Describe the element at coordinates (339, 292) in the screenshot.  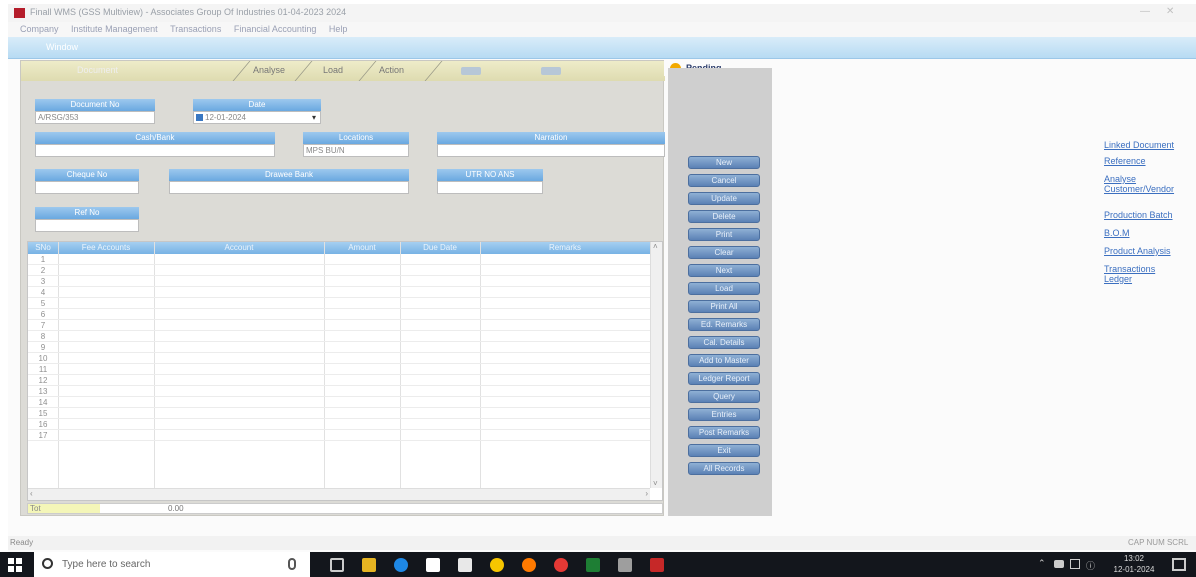
I see `table-row: 4` at that location.